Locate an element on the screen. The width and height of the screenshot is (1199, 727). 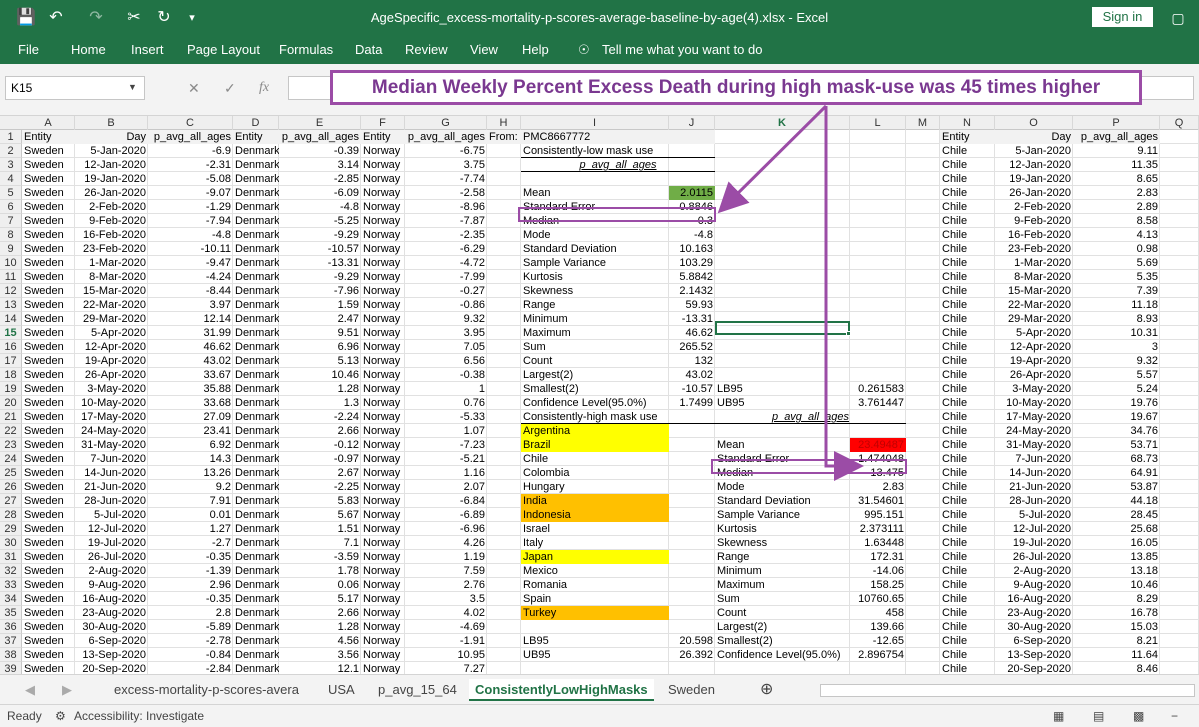
cell-p25: 64.91 is located at coordinates (1116, 473).